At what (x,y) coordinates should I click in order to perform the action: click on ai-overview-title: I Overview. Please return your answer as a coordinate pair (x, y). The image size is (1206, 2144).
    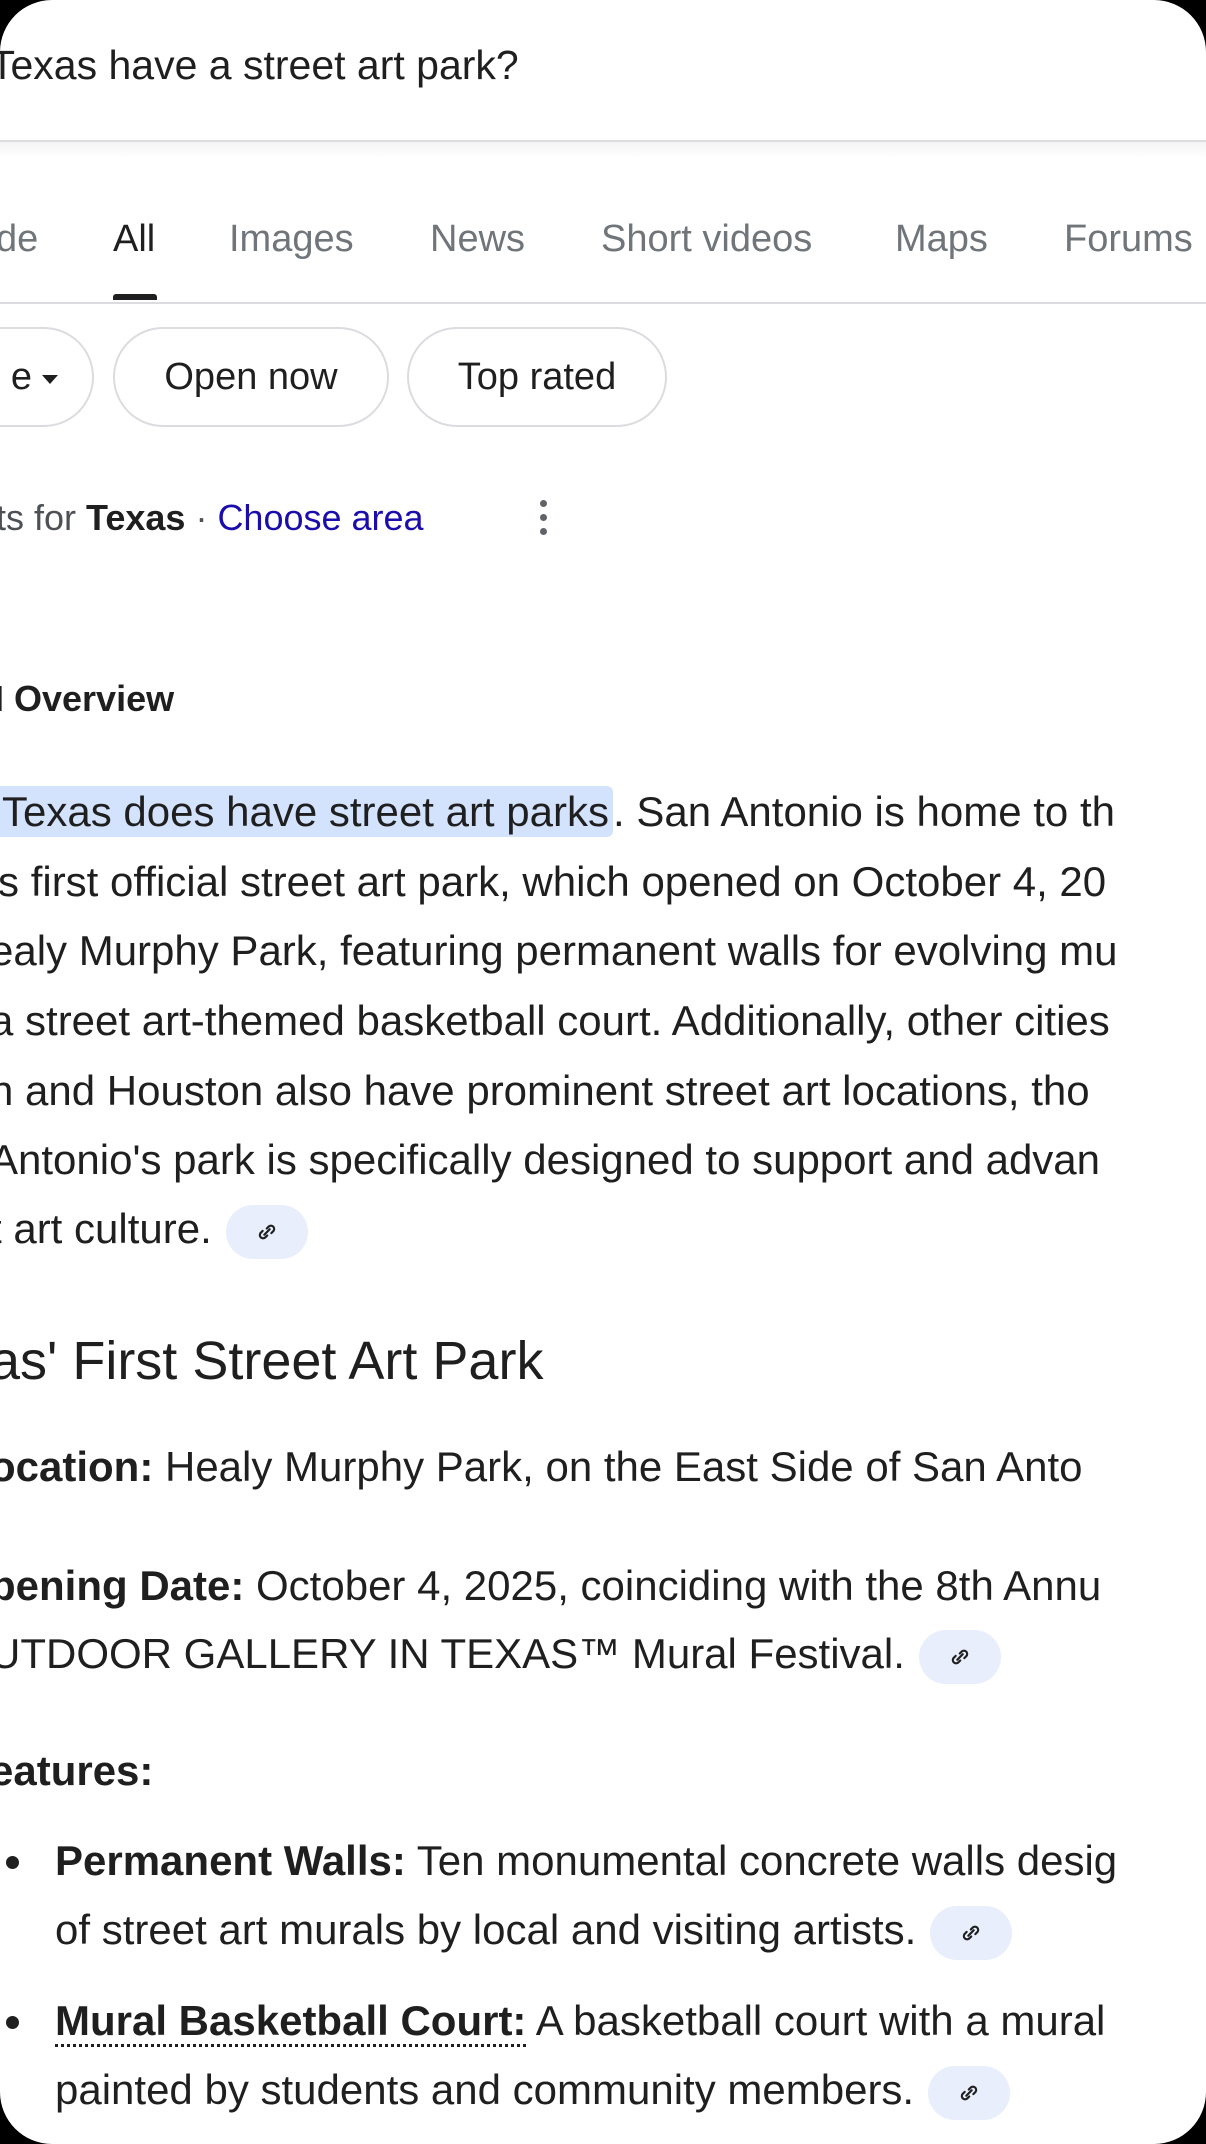
    Looking at the image, I should click on (87, 698).